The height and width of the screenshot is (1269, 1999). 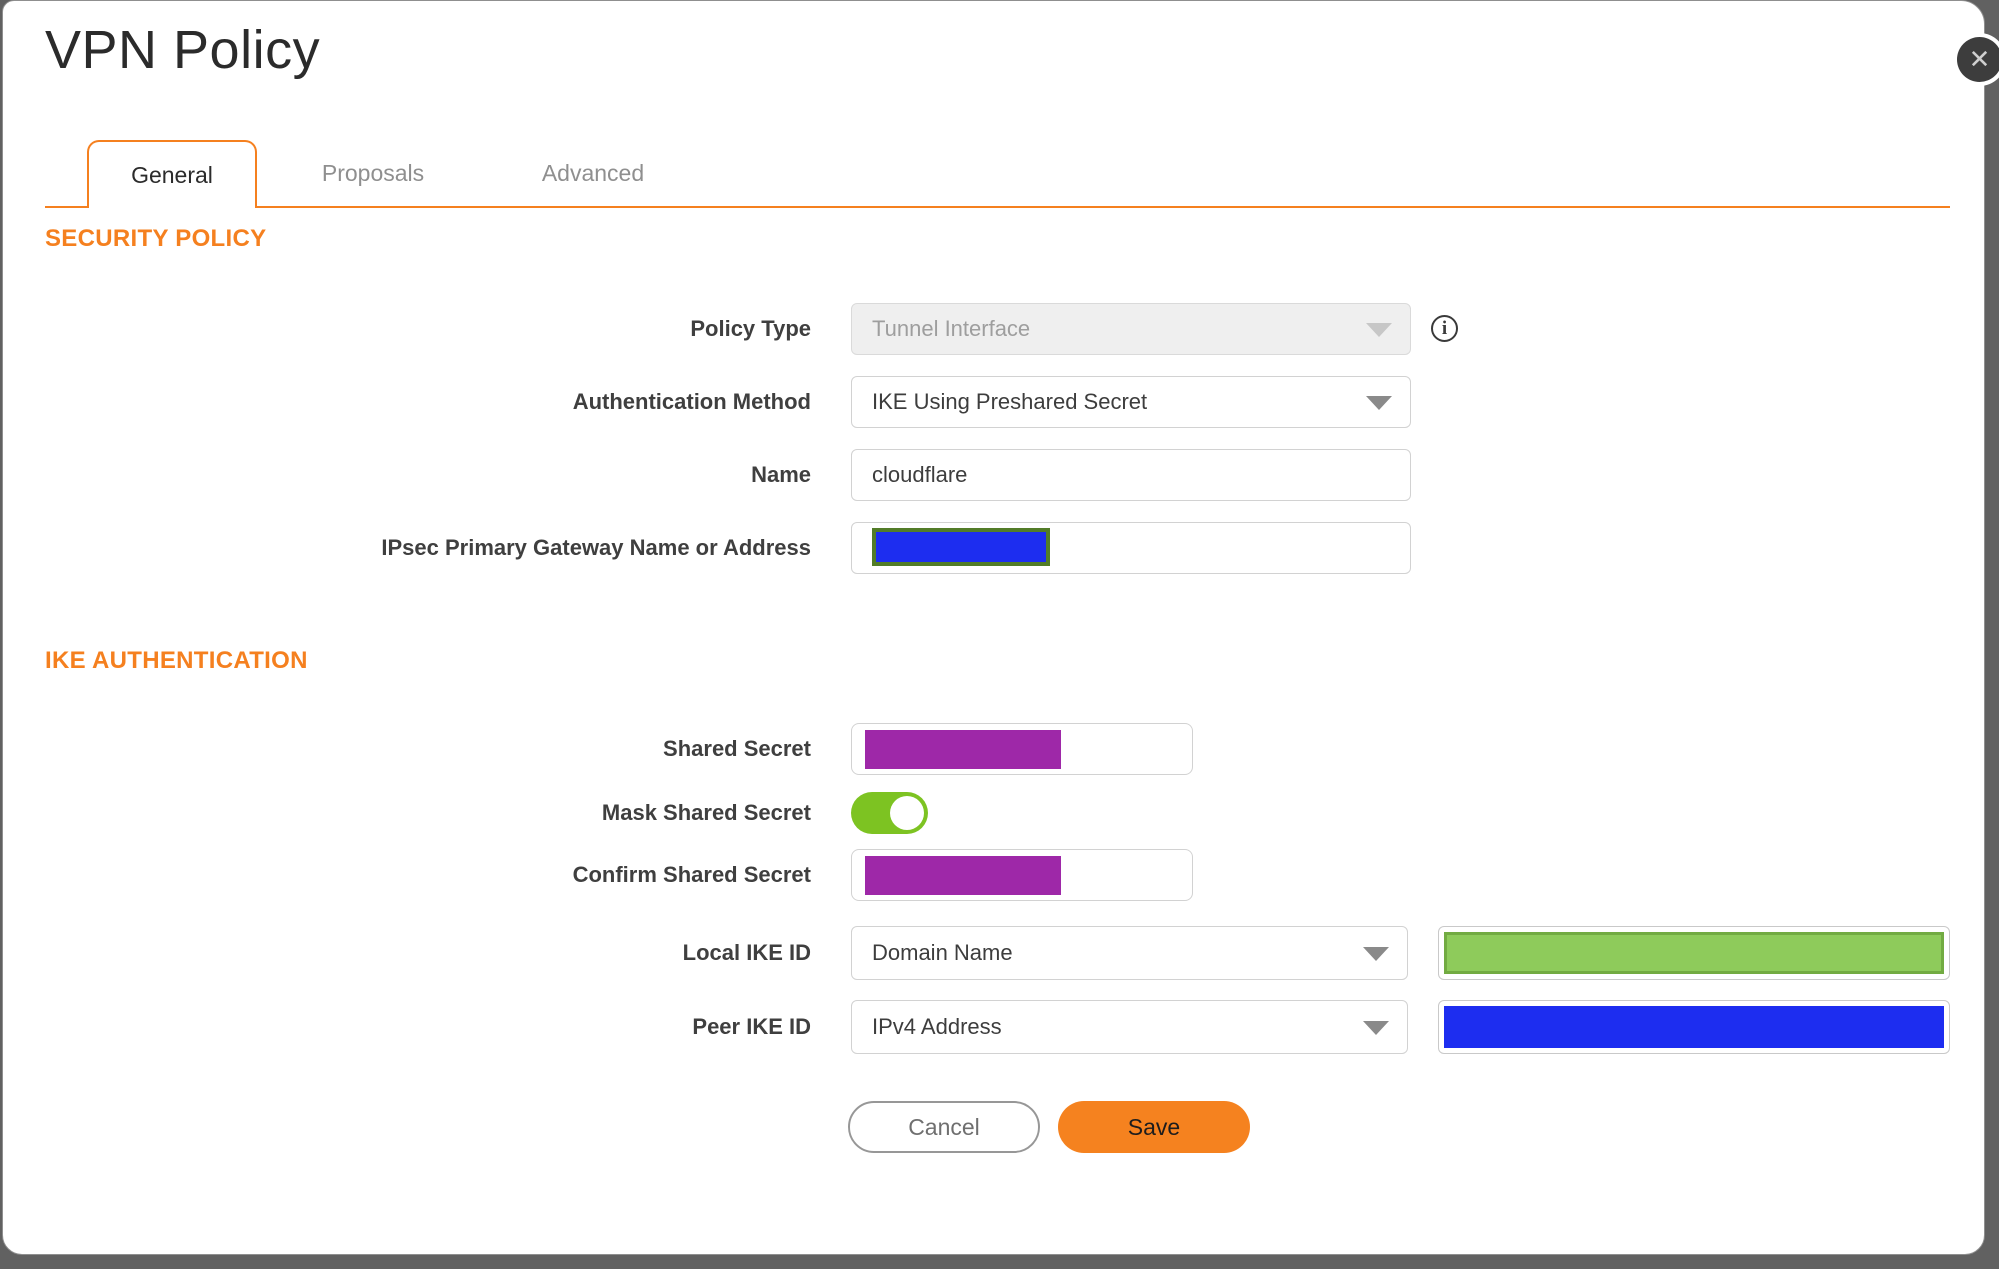 I want to click on tab-proposals: Proposals, so click(x=373, y=173).